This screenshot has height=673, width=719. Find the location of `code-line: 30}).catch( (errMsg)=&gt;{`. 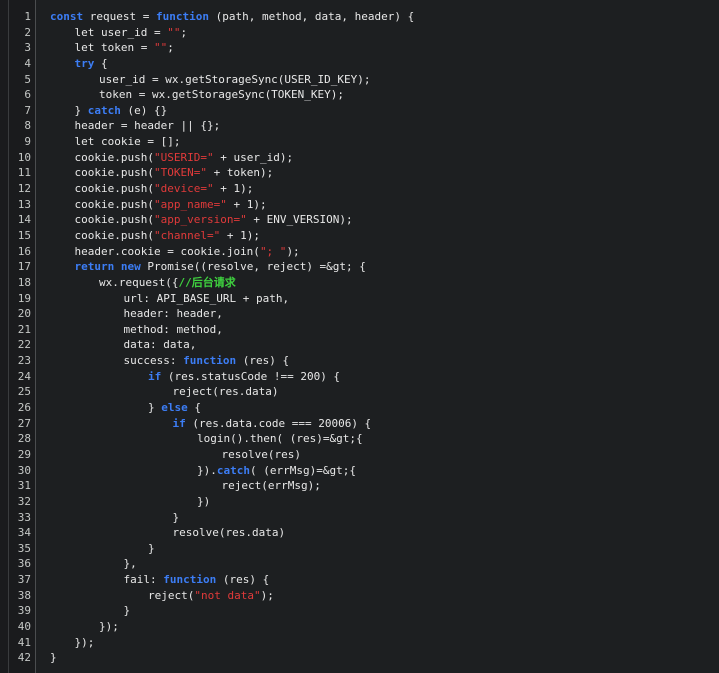

code-line: 30}).catch( (errMsg)=&gt;{ is located at coordinates (359, 471).